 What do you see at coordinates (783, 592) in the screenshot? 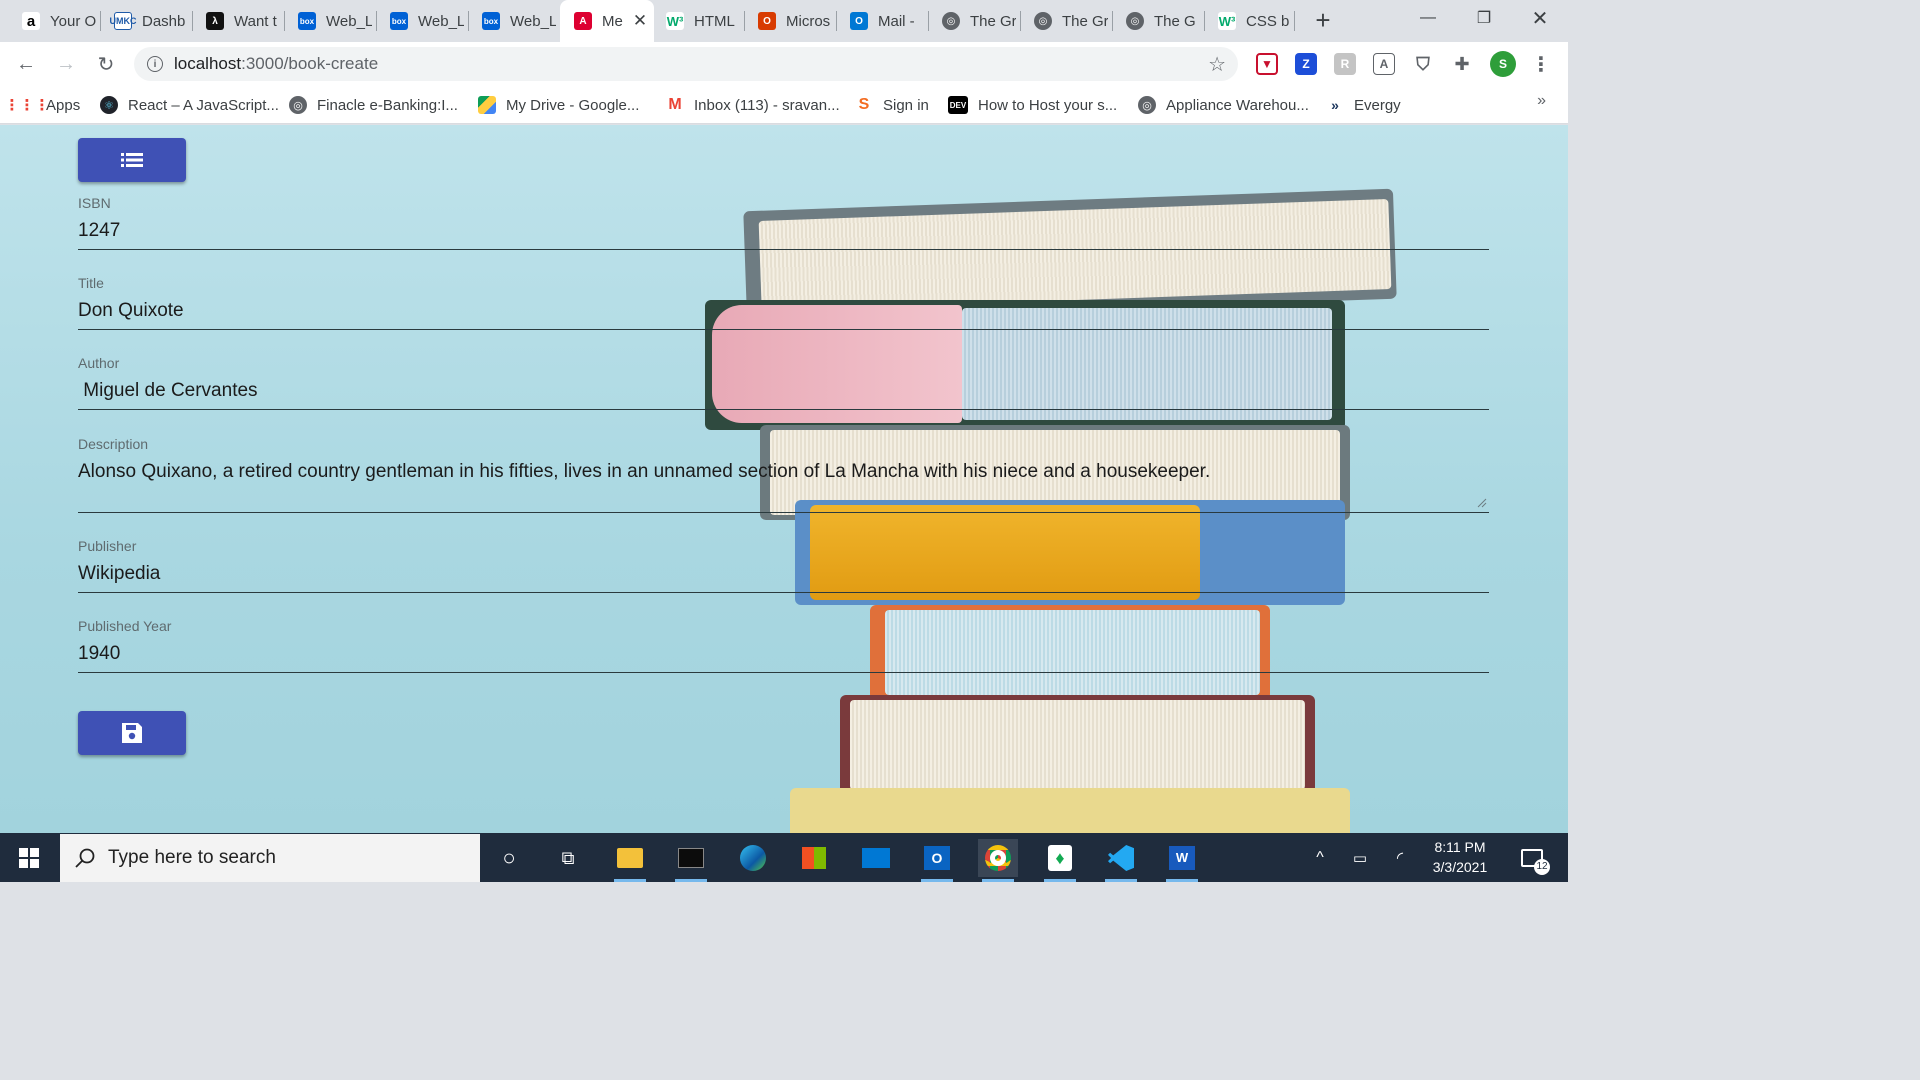
I see `publisher-underline` at bounding box center [783, 592].